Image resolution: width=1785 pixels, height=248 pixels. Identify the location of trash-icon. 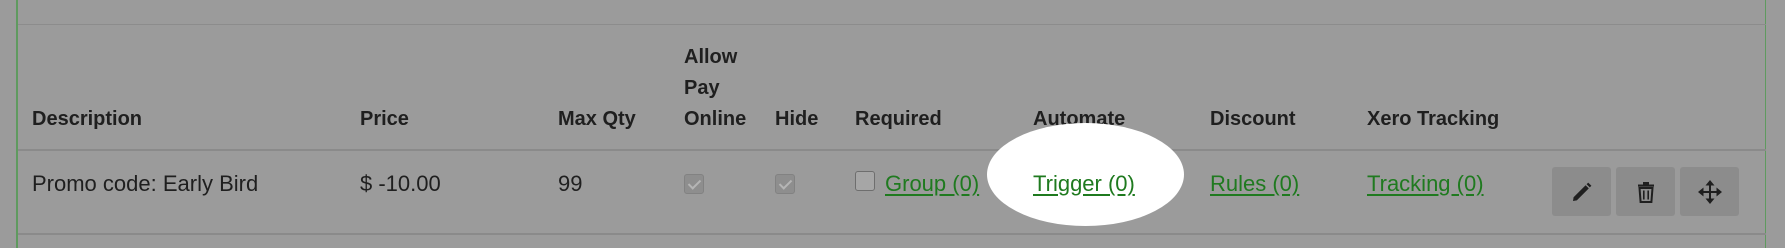
(1645, 192).